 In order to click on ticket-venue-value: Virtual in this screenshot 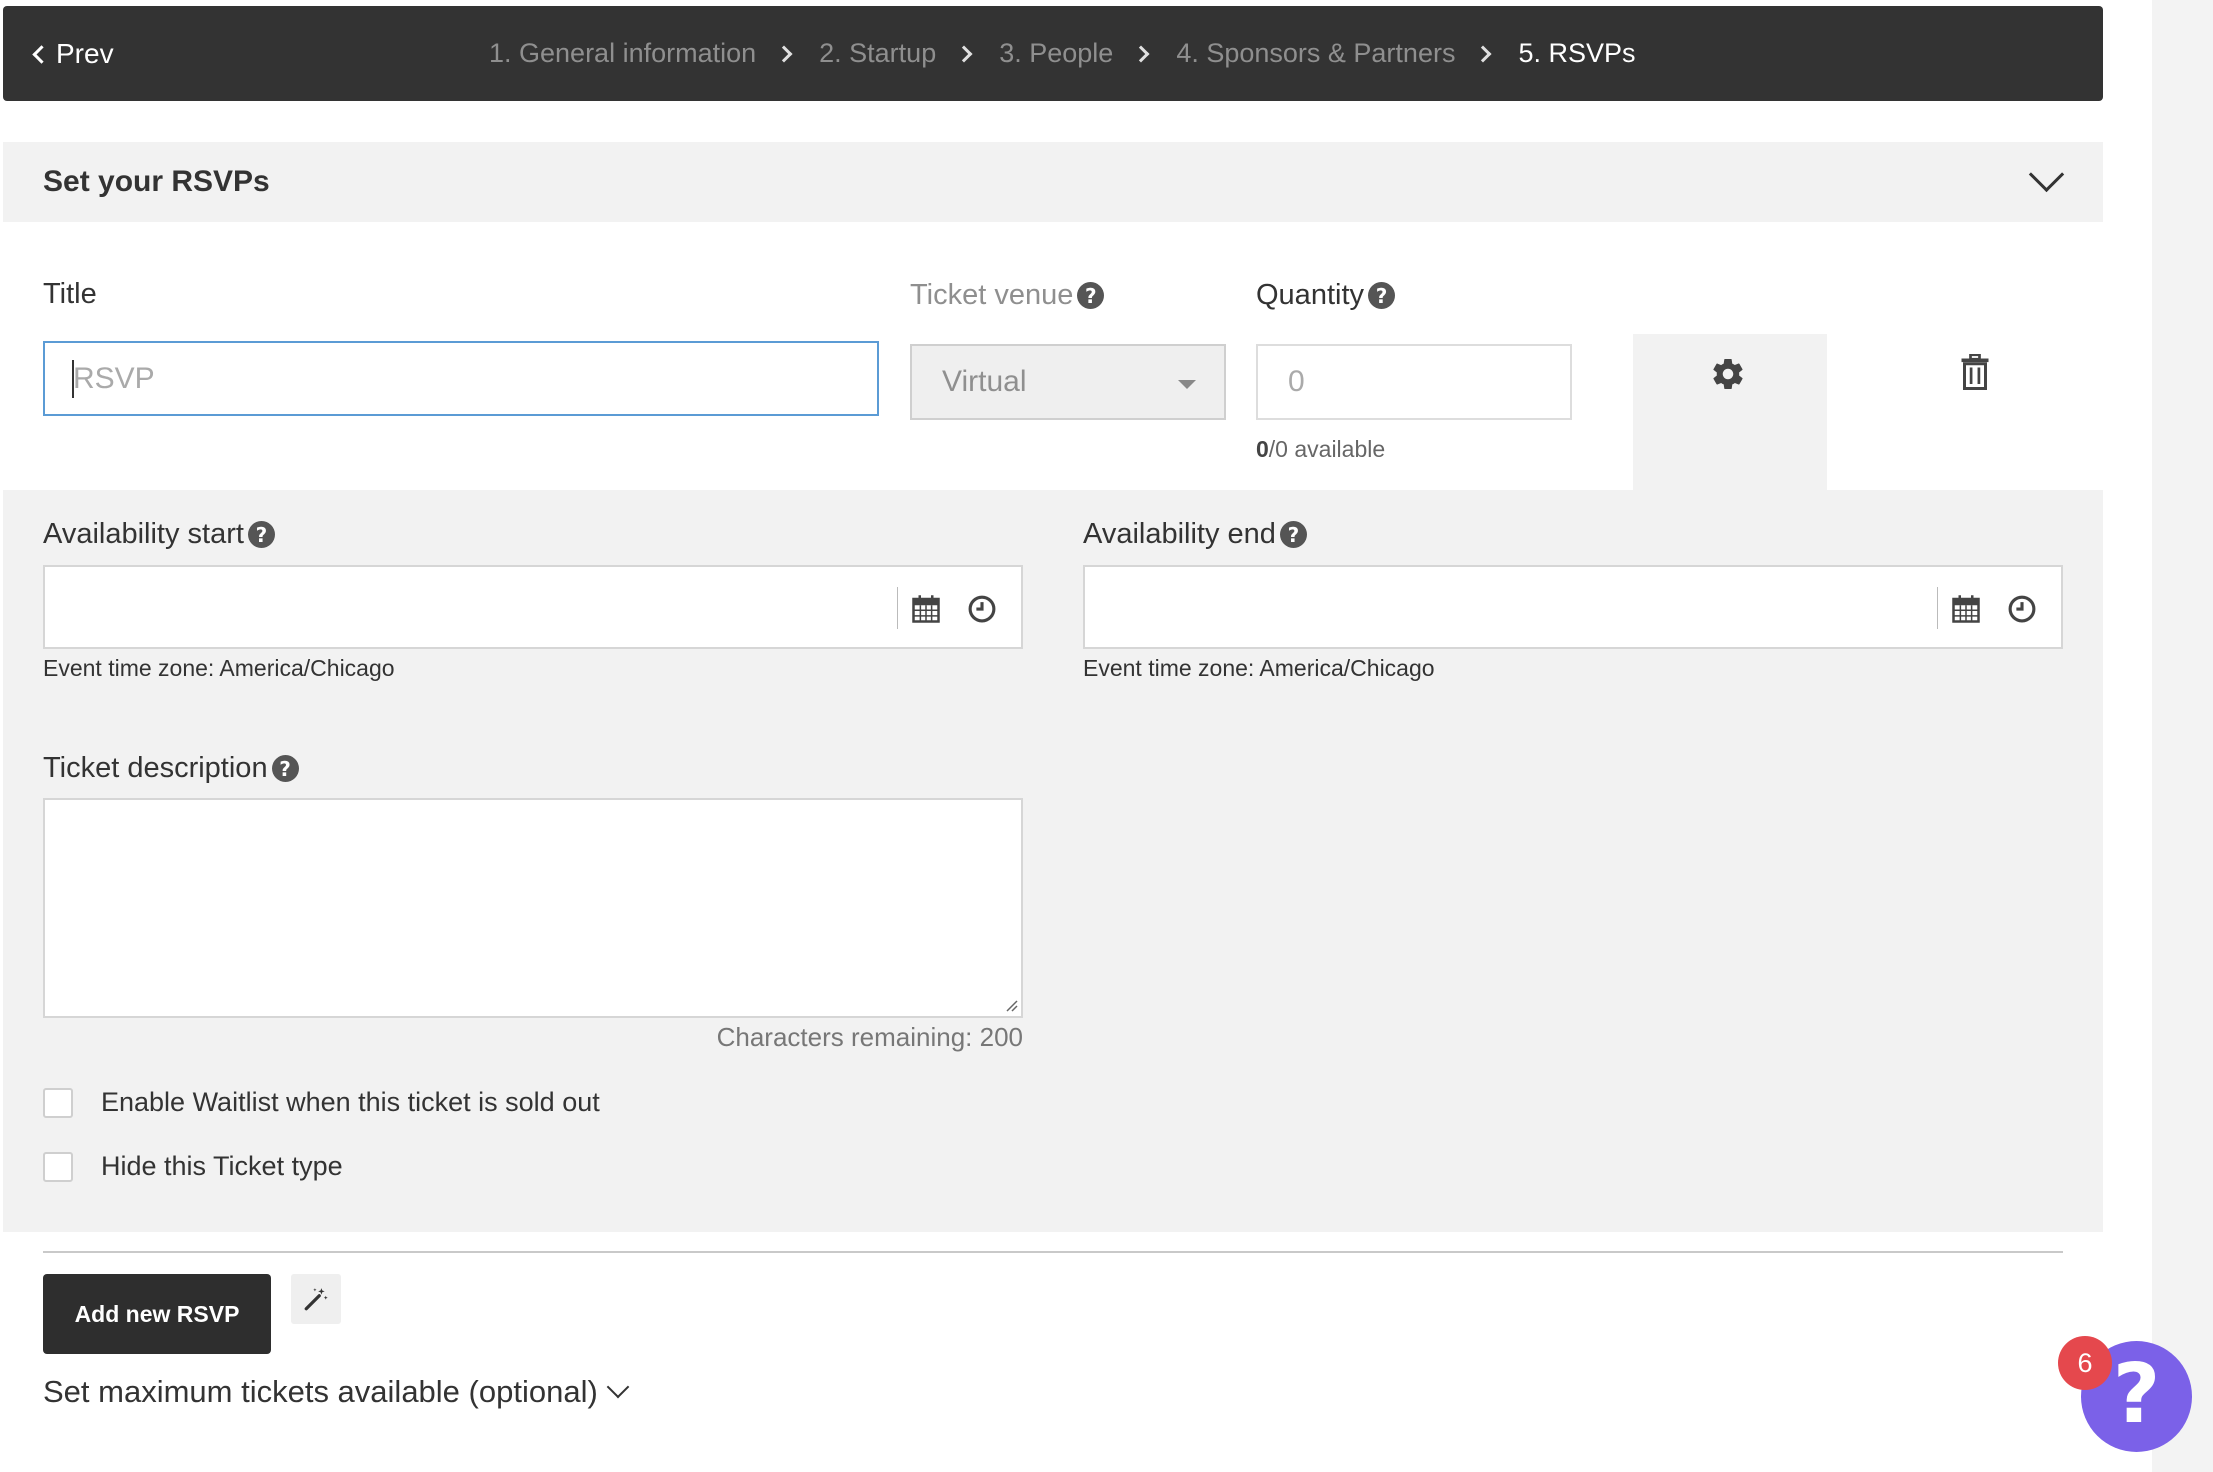, I will do `click(984, 381)`.